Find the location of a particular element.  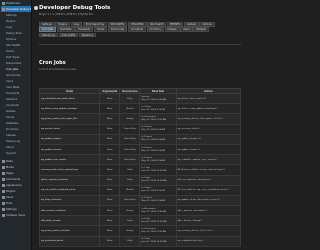

cell-hook: delete_expired_transients is located at coordinates (69, 180).